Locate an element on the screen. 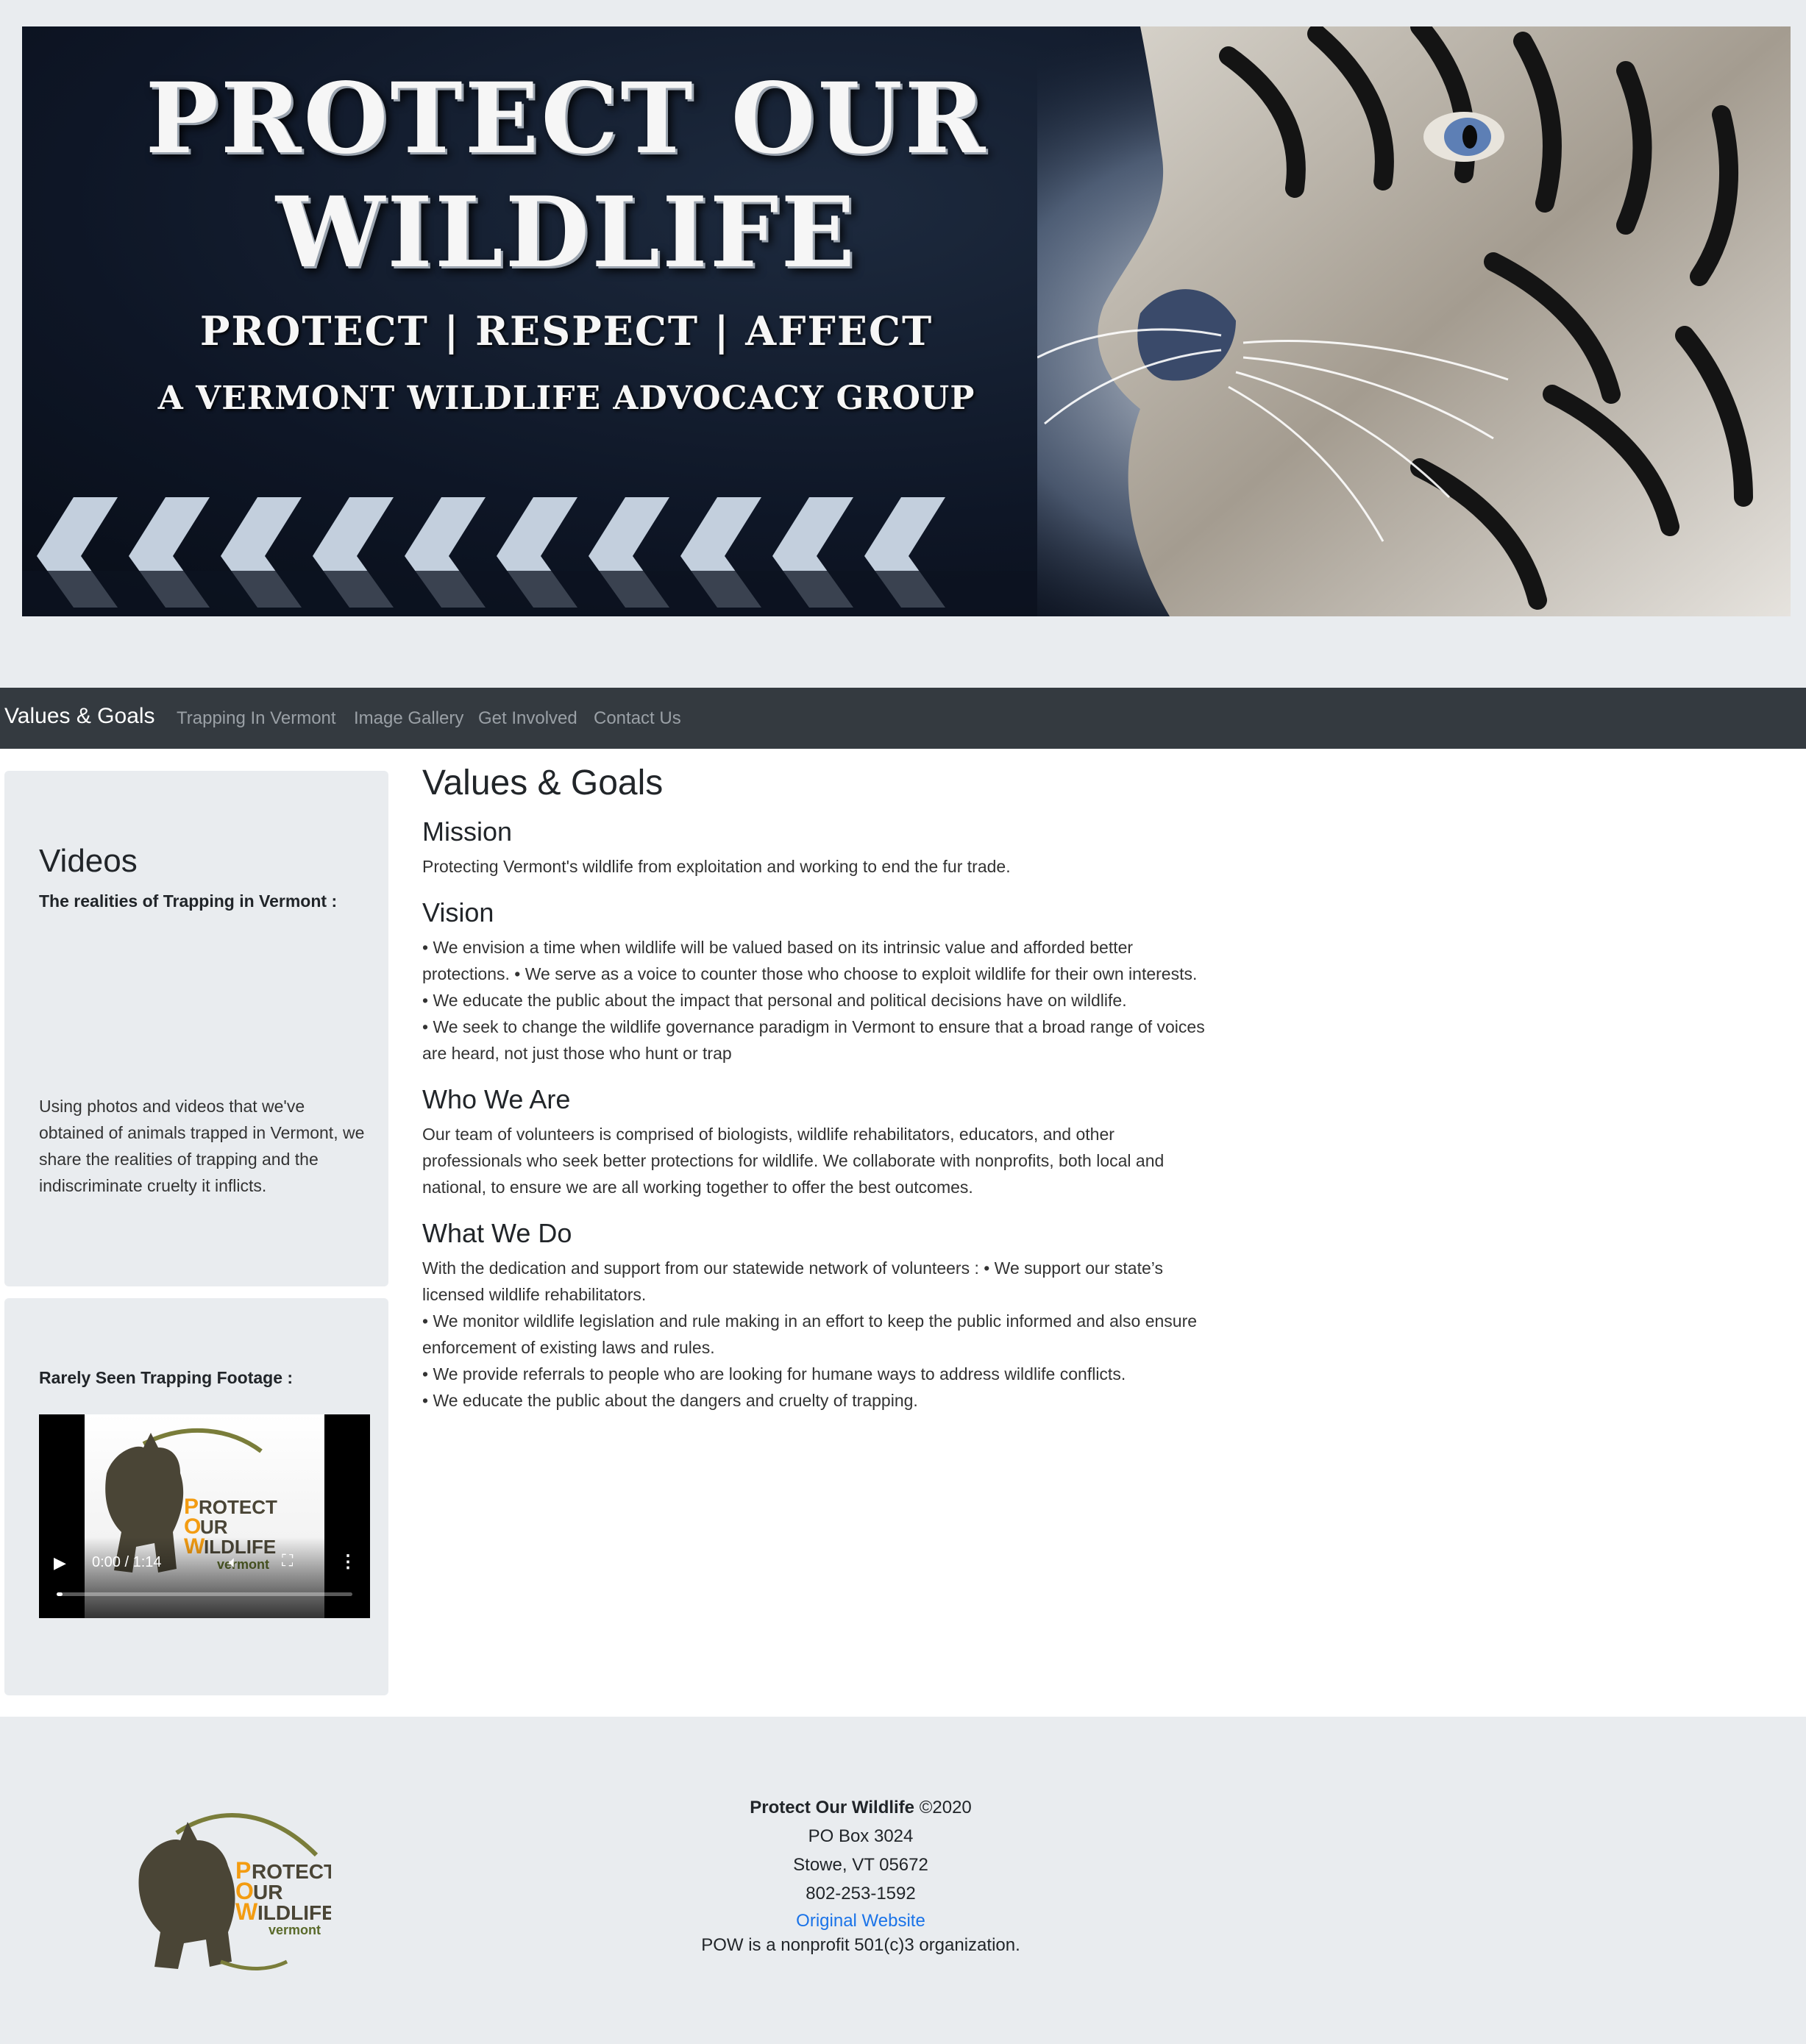  footer-copyright: ©2020 is located at coordinates (946, 1808).